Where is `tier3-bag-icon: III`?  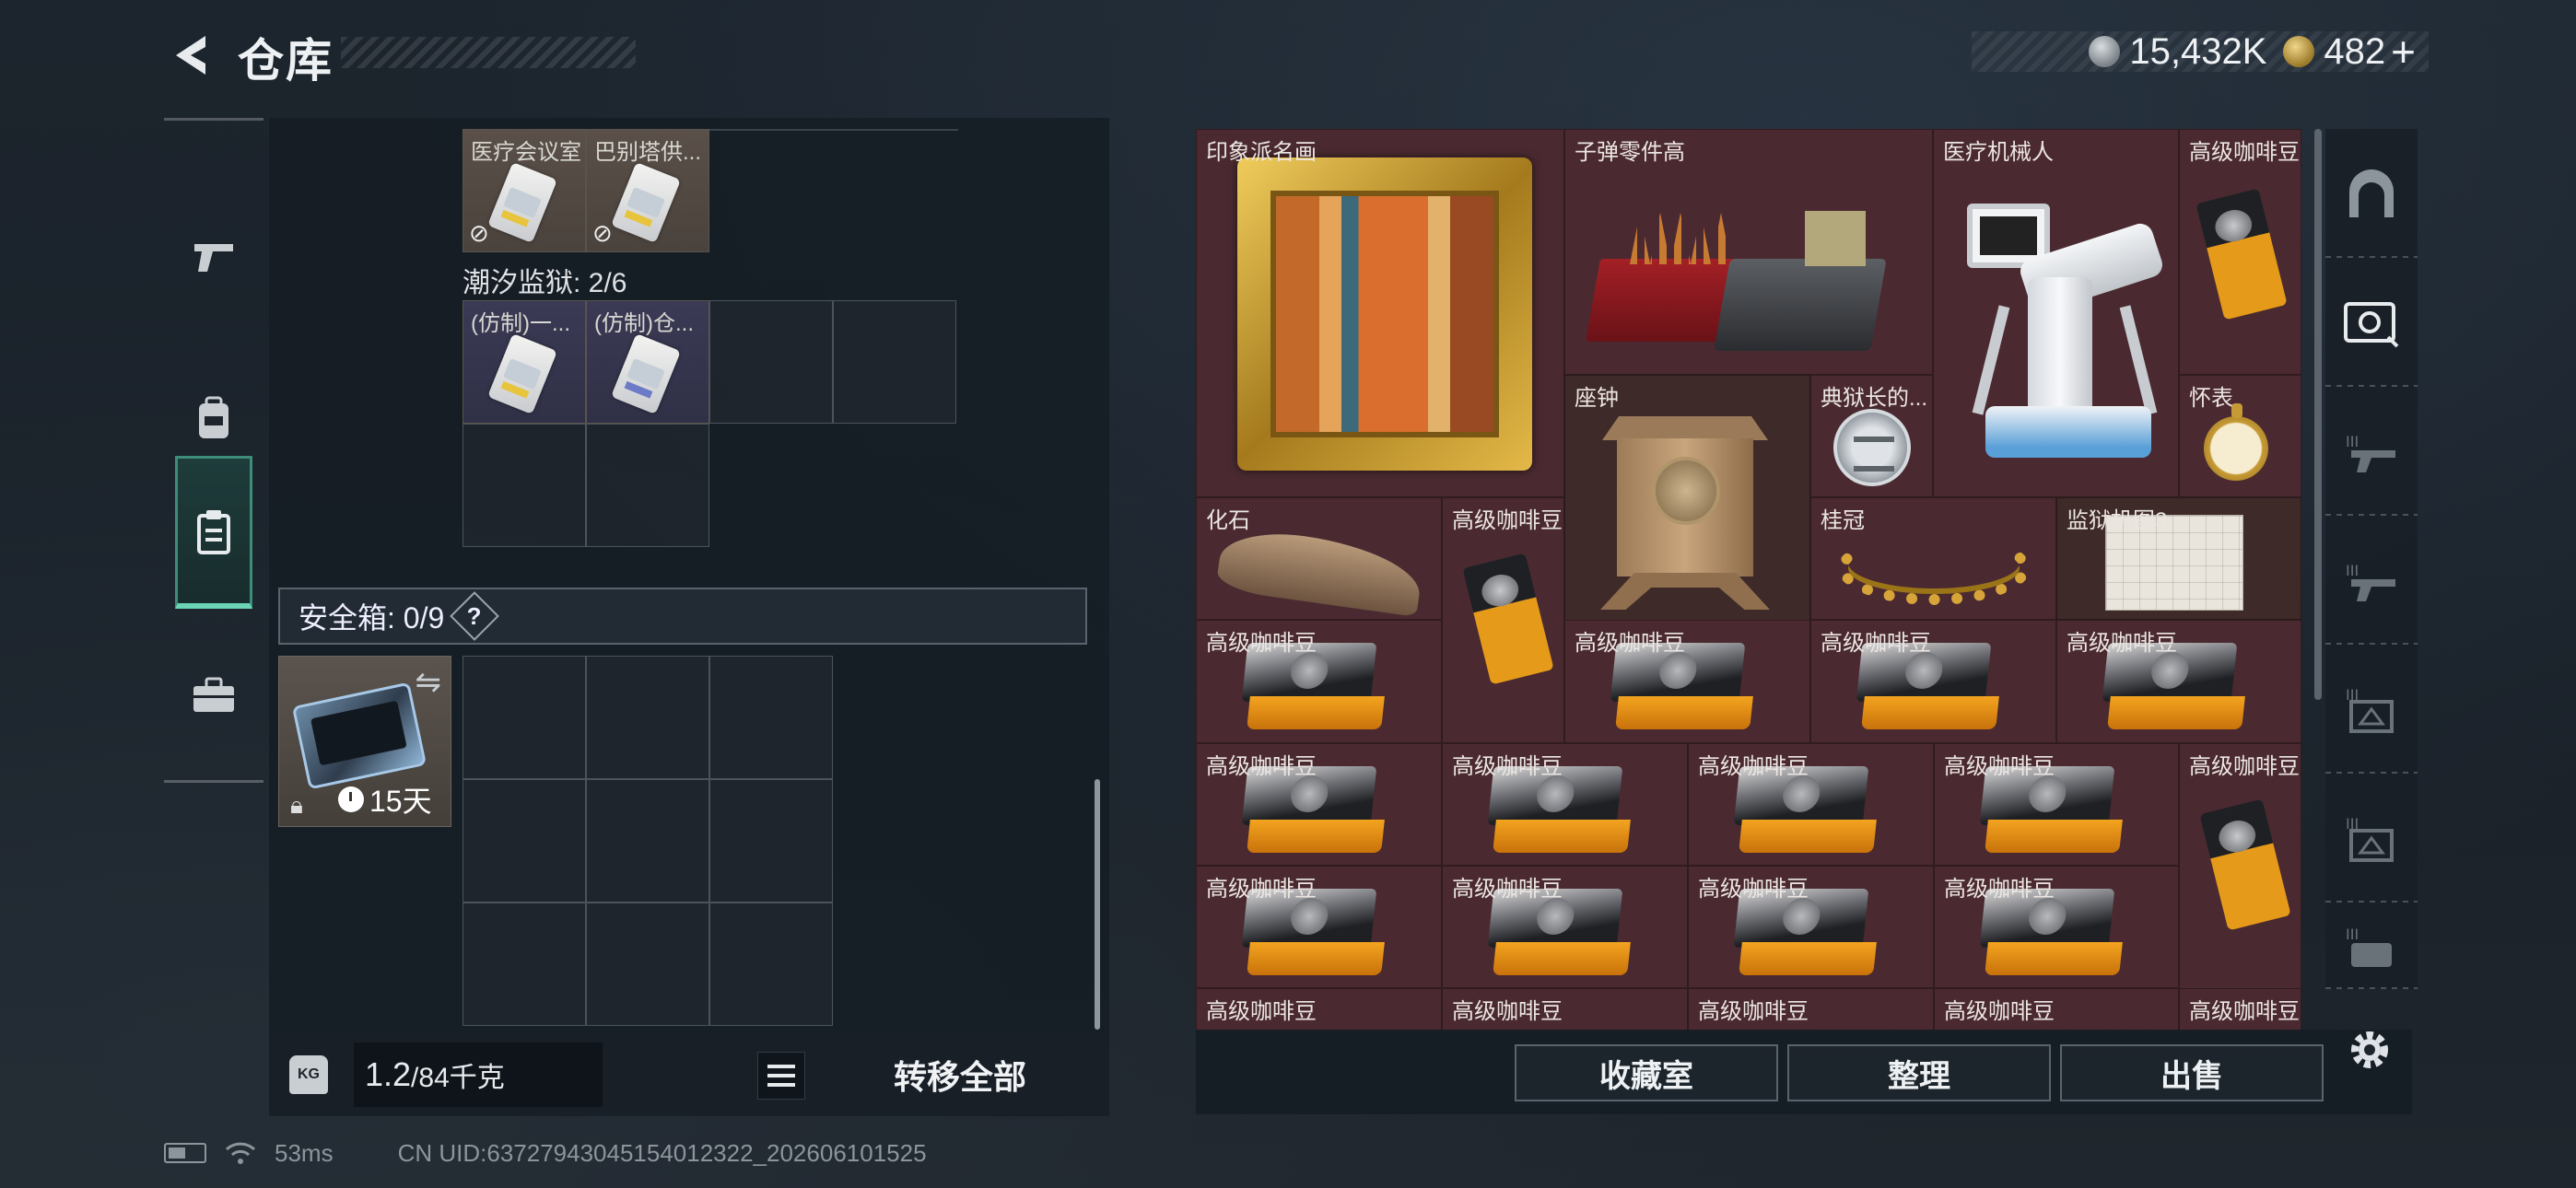
tier3-bag-icon: III is located at coordinates (2369, 946).